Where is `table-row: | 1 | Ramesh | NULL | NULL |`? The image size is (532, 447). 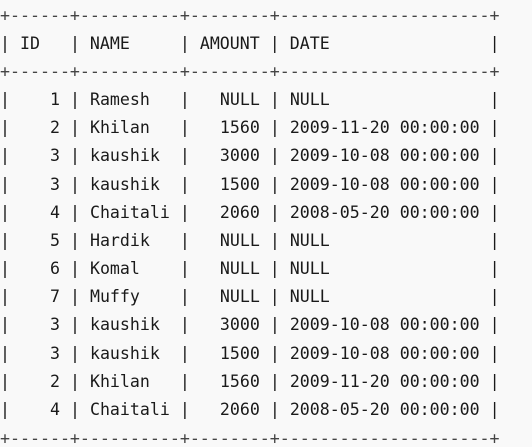
table-row: | 1 | Ramesh | NULL | NULL | is located at coordinates (250, 99).